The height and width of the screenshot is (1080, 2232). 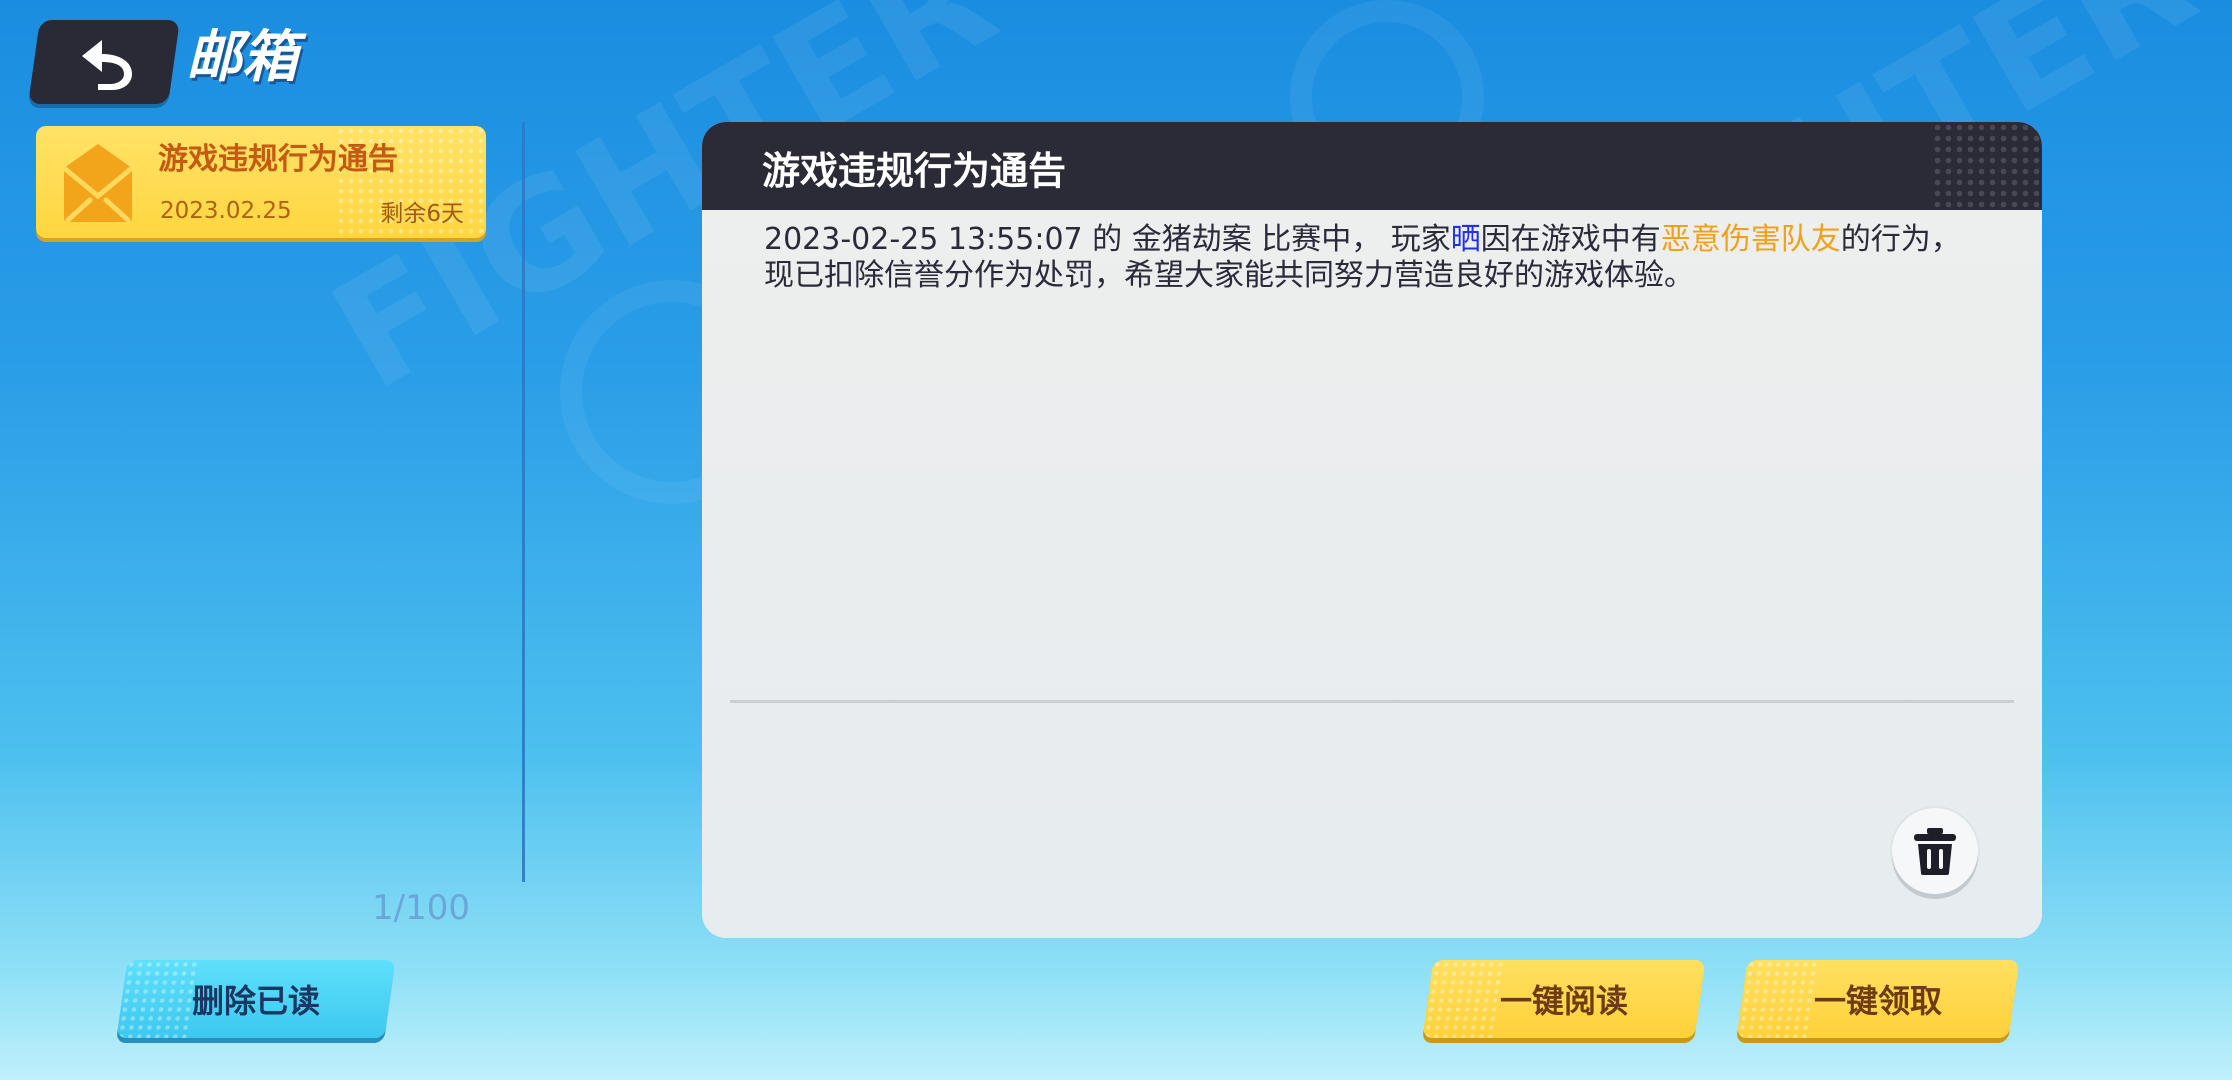 What do you see at coordinates (1750, 239) in the screenshot?
I see `violation-type: 恶意伤害队友` at bounding box center [1750, 239].